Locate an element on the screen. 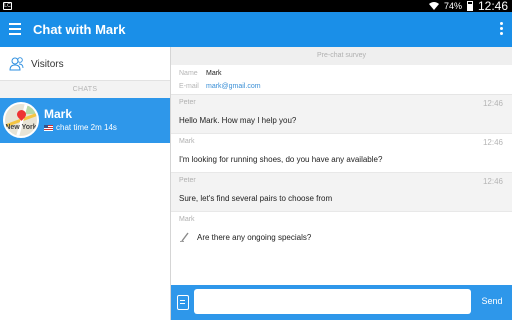 This screenshot has height=320, width=512. avatar: New York is located at coordinates (21, 120).